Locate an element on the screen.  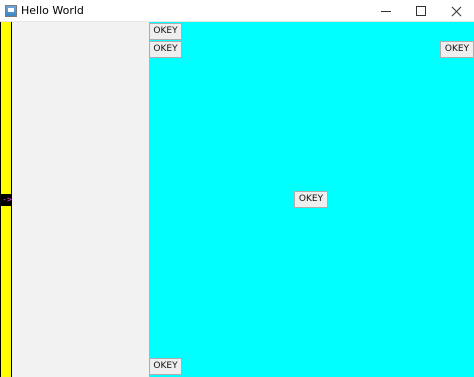
close-icon is located at coordinates (456, 11).